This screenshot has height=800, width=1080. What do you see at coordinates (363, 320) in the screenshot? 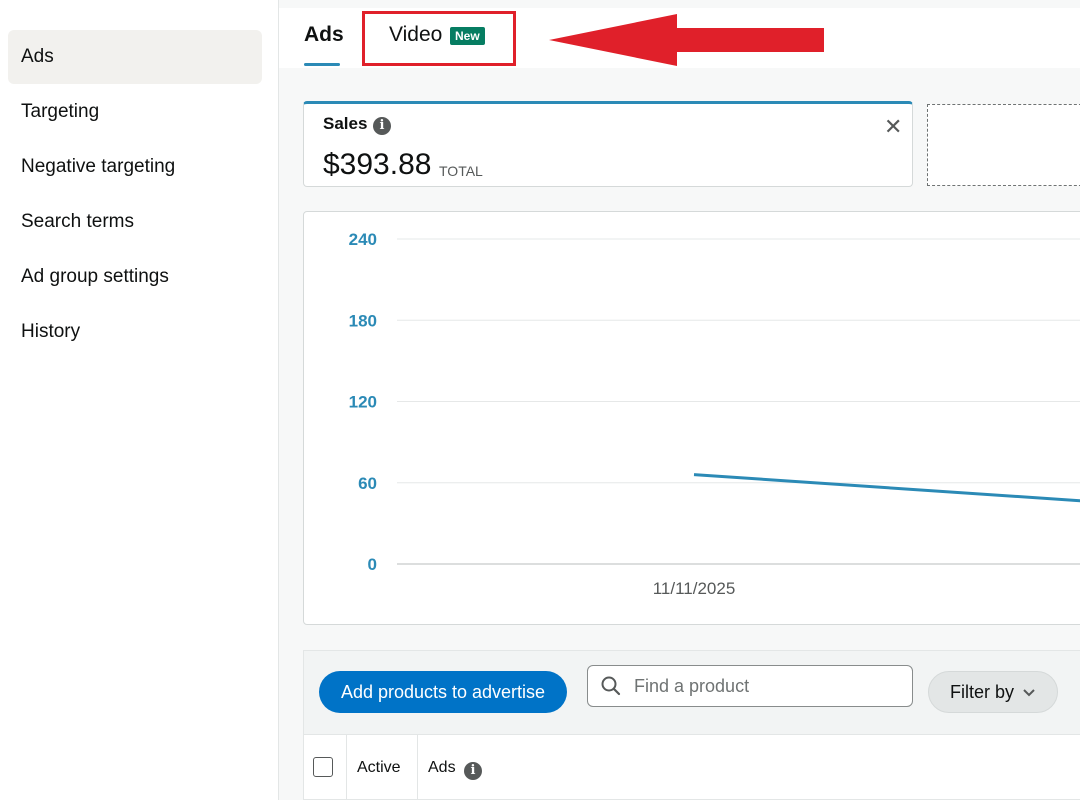
I see `y-tick-label: 180` at bounding box center [363, 320].